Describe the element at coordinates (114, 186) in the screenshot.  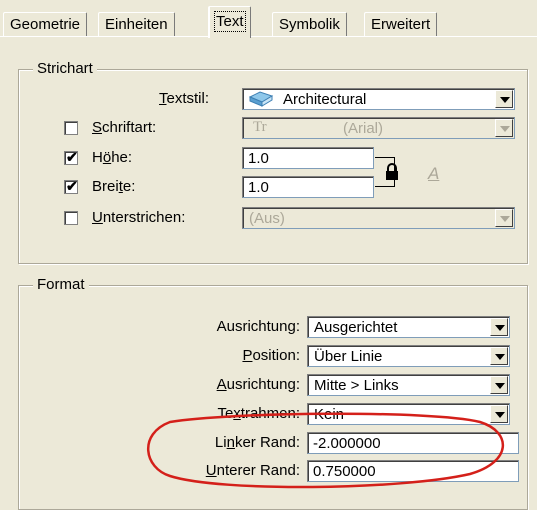
I see `breite-label: Breite:` at that location.